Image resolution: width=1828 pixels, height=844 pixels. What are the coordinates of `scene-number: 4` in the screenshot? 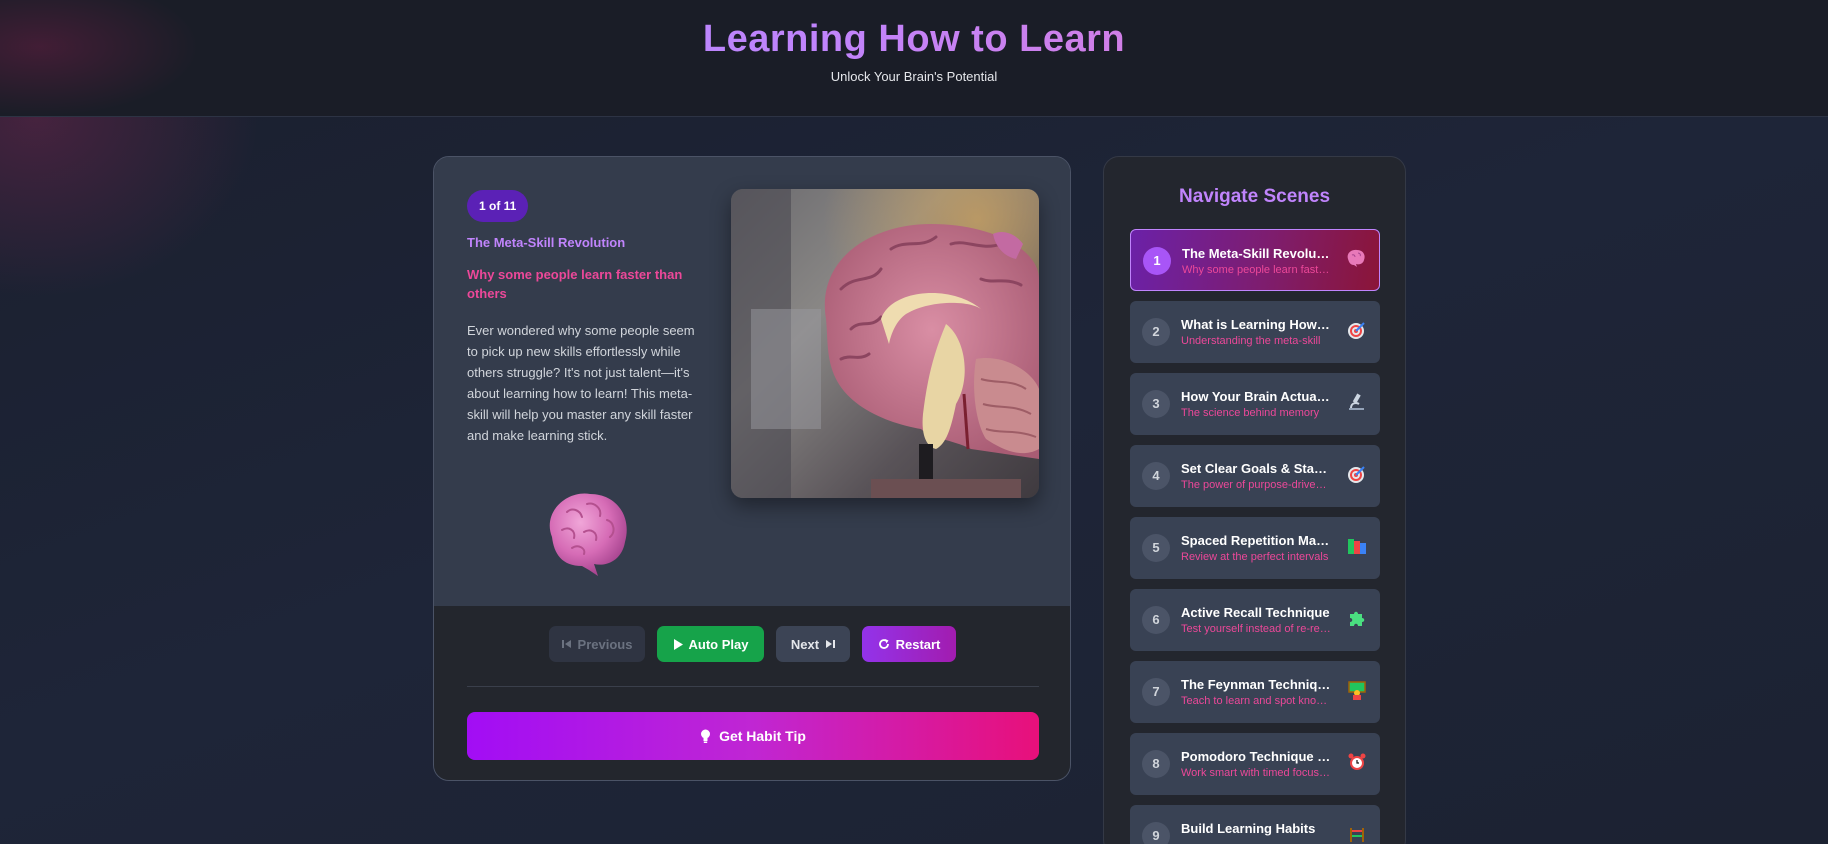 It's located at (1156, 476).